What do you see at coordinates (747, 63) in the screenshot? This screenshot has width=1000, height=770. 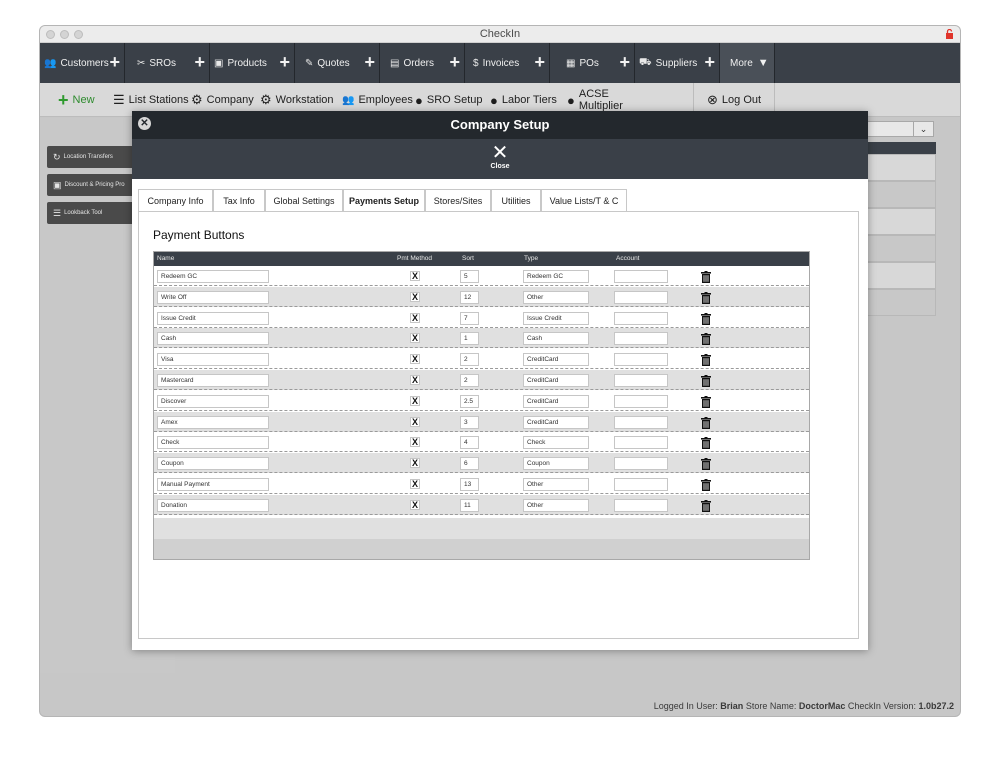 I see `nav-more: More ▼` at bounding box center [747, 63].